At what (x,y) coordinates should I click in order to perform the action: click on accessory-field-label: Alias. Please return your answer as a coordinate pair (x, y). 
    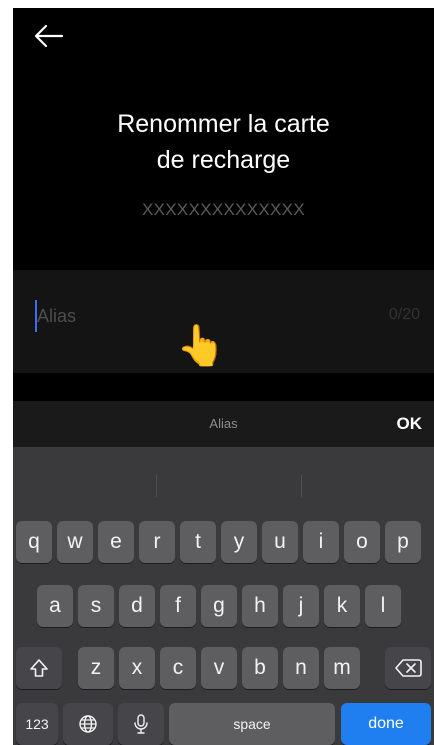
    Looking at the image, I should click on (223, 423).